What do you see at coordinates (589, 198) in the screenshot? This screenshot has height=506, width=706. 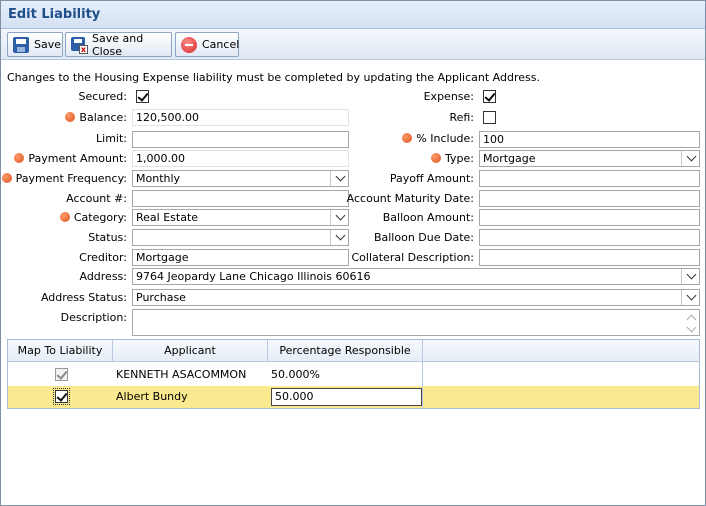 I see `account-maturity-date-input` at bounding box center [589, 198].